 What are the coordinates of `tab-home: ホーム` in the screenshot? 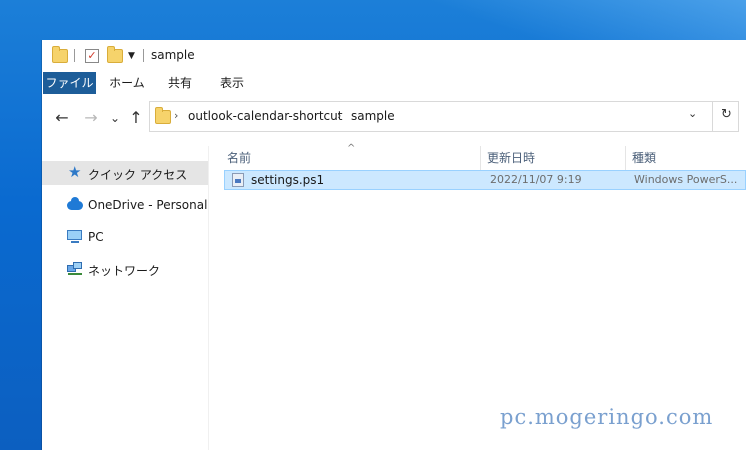 It's located at (127, 83).